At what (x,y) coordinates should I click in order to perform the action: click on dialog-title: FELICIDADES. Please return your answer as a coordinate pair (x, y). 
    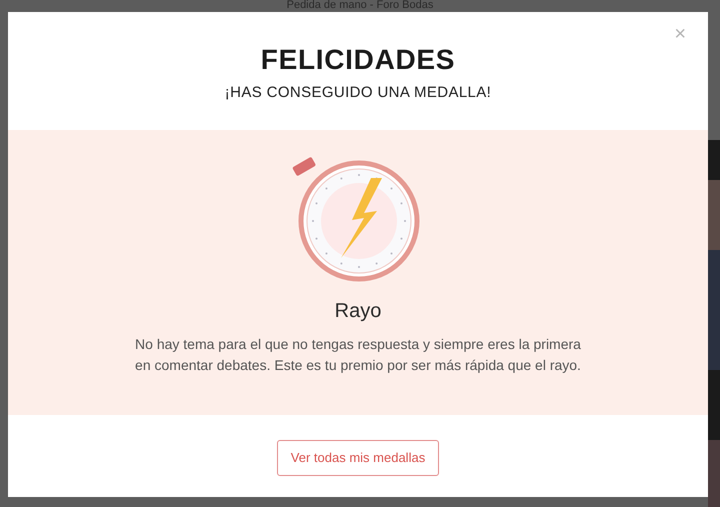
    Looking at the image, I should click on (358, 60).